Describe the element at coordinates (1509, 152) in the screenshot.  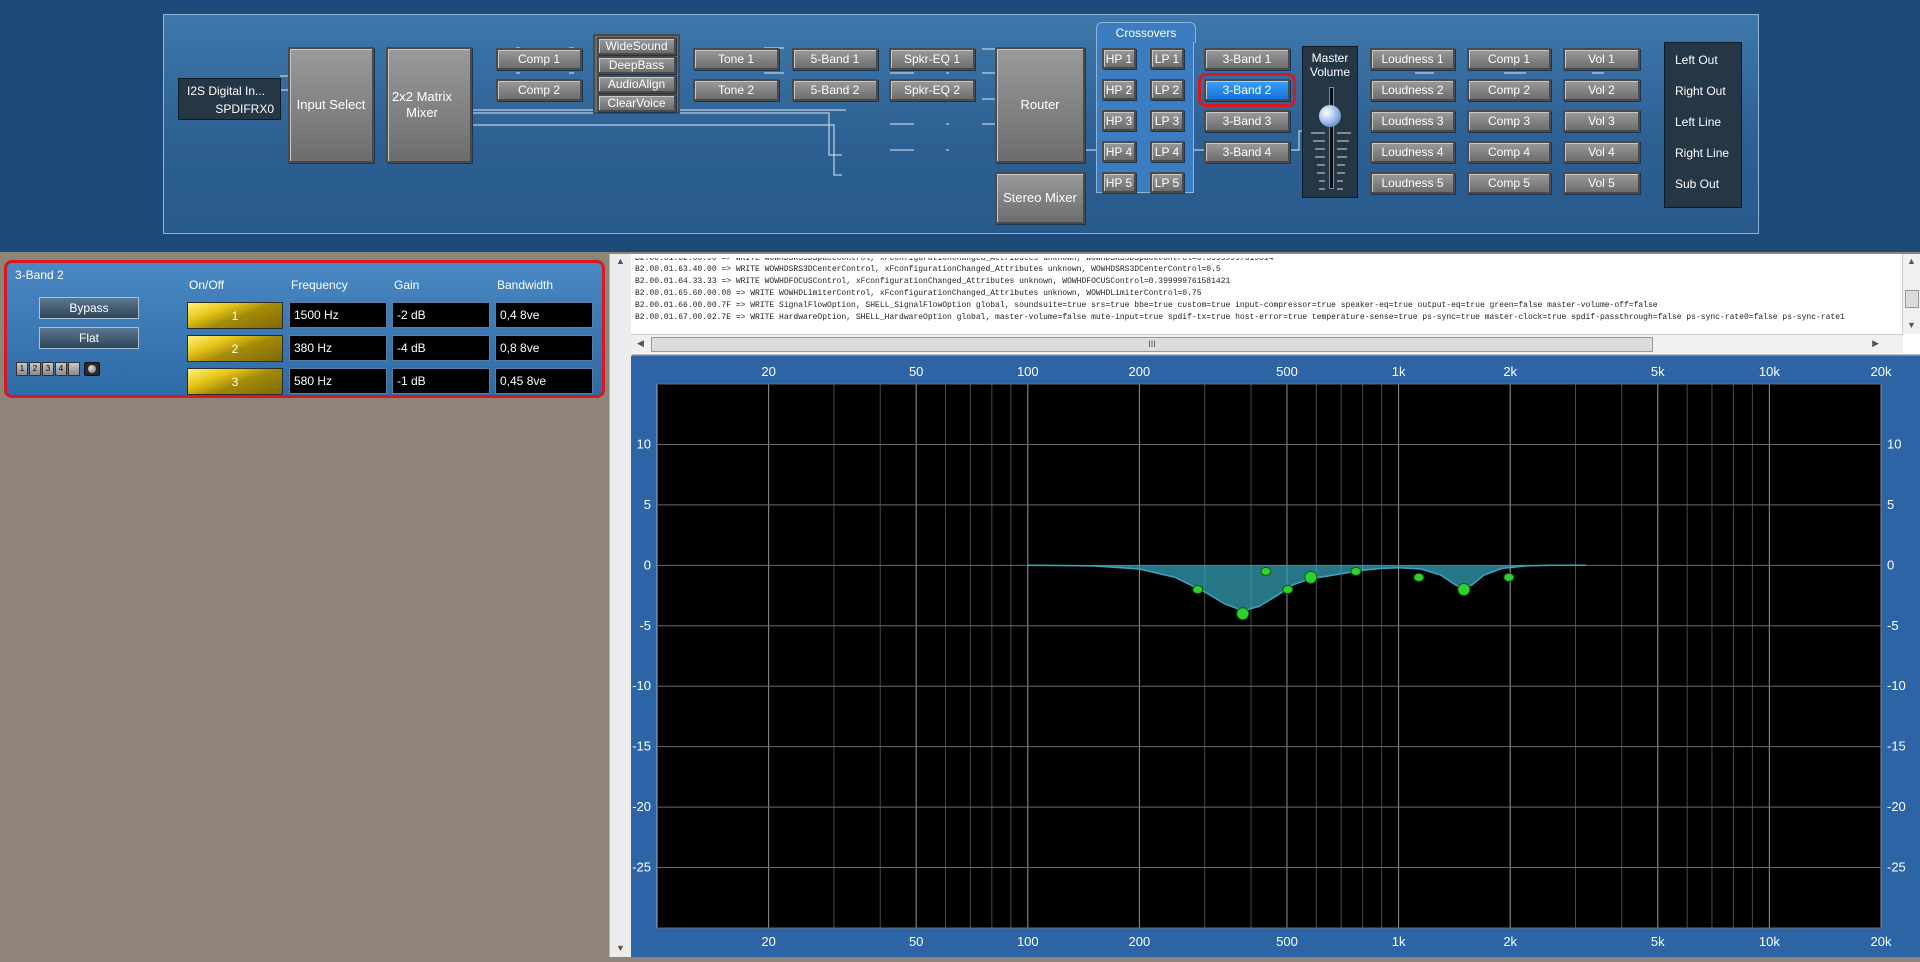
I see `comp-out-4-block: Comp 4` at that location.